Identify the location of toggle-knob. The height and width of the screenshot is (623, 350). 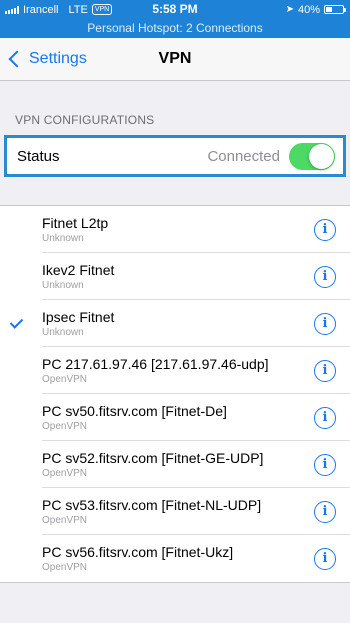
(321, 156).